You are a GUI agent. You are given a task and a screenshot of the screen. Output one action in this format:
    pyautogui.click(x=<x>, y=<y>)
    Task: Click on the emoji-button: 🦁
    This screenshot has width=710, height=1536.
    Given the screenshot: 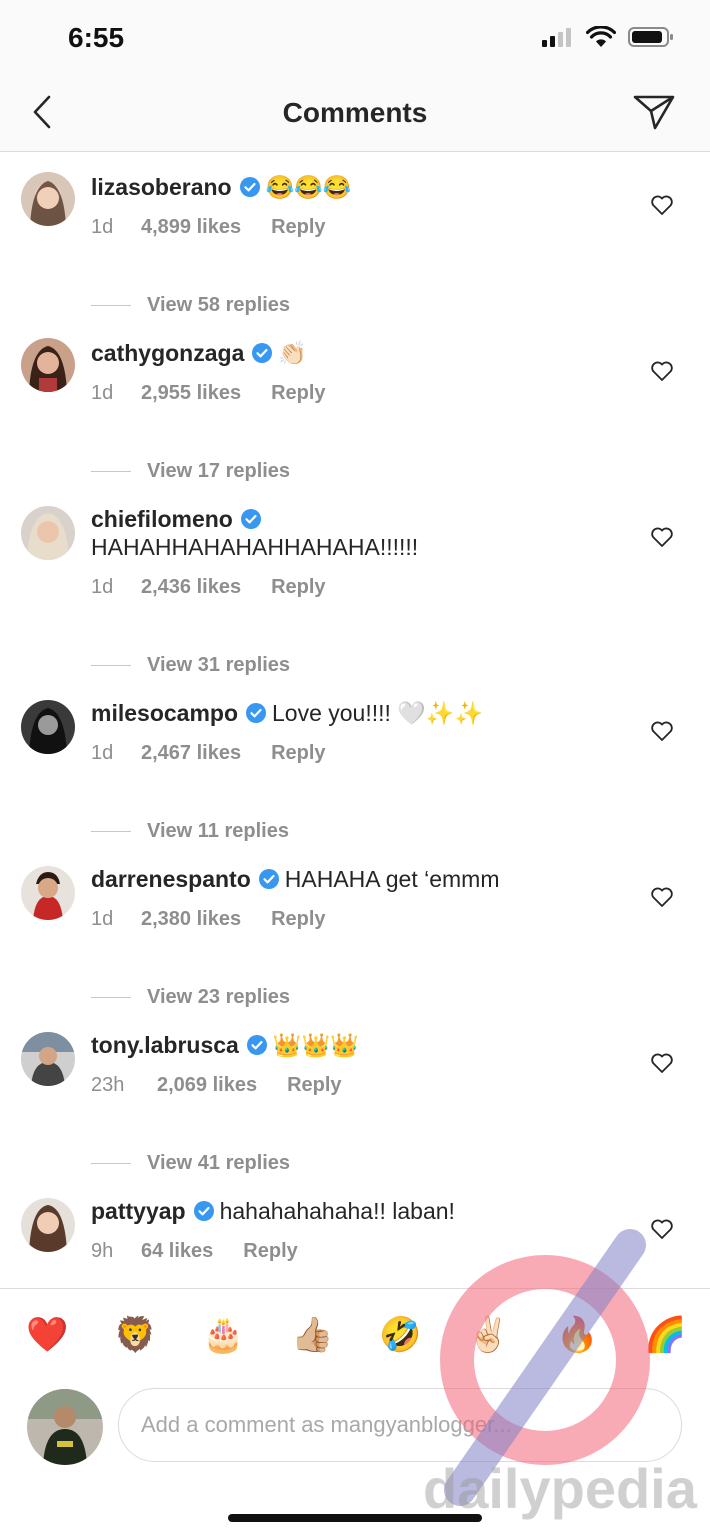 What is the action you would take?
    pyautogui.click(x=135, y=1335)
    